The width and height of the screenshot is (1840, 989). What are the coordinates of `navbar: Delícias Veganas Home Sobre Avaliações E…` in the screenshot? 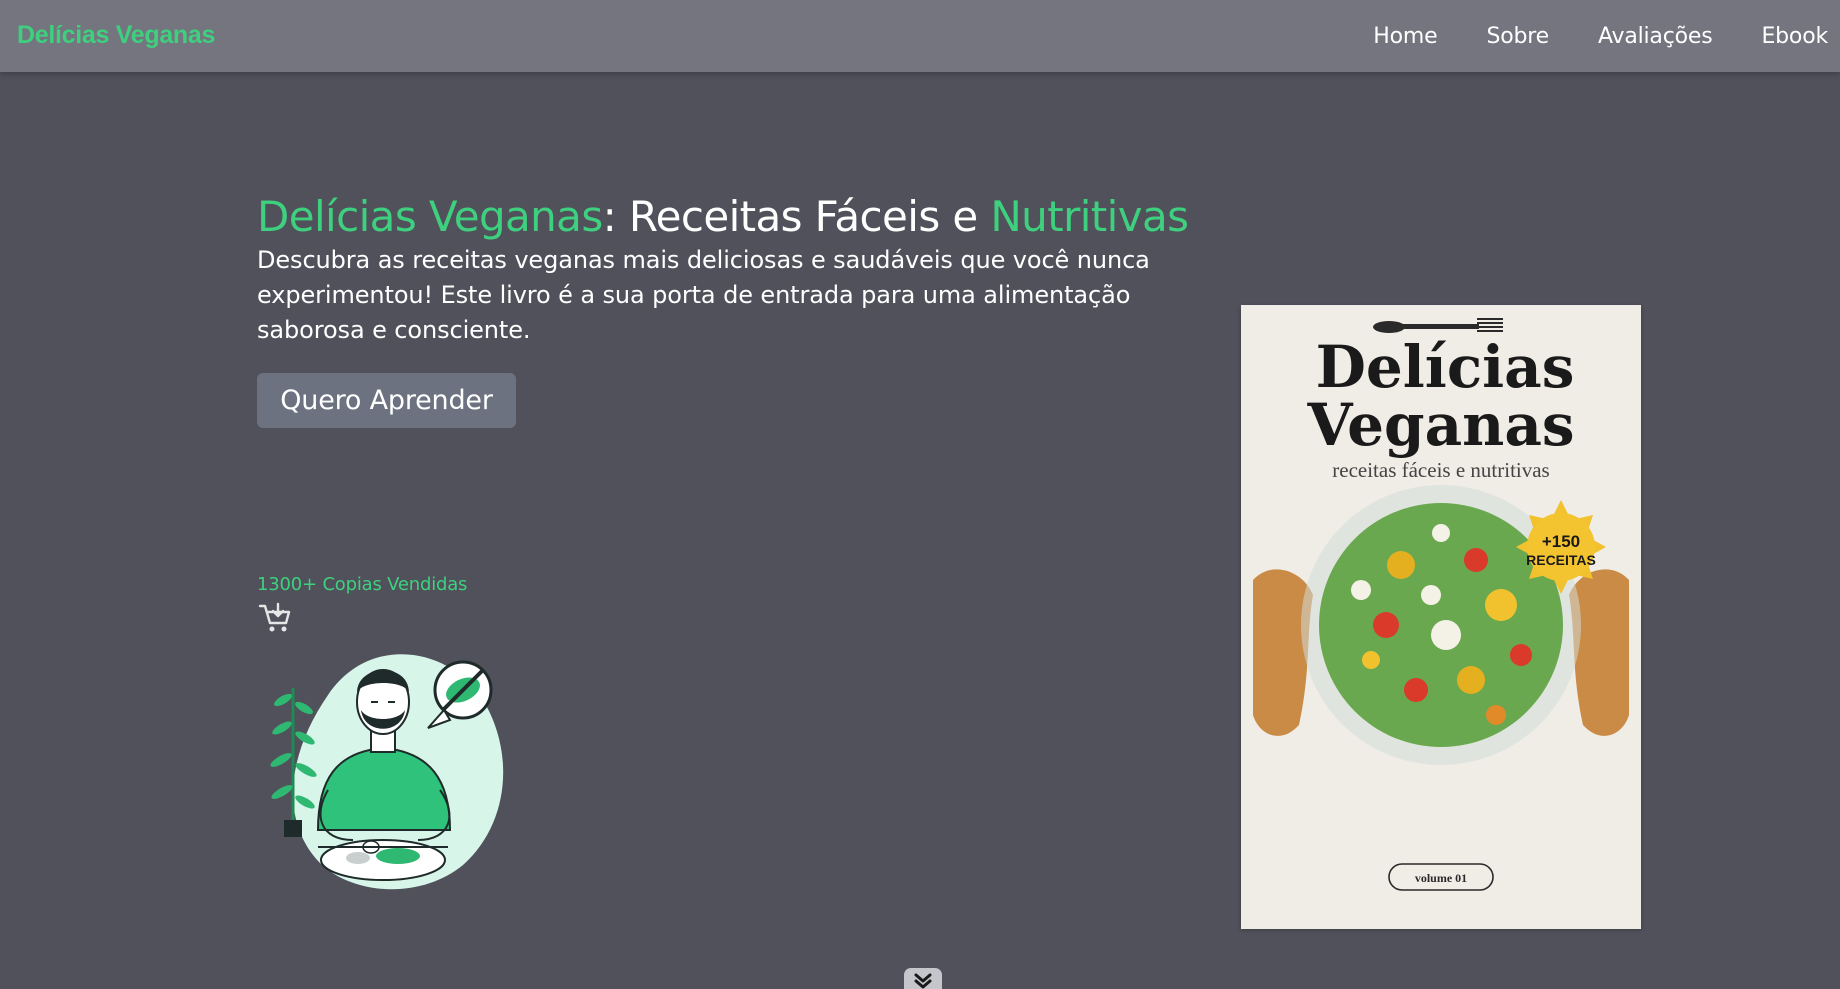 It's located at (920, 36).